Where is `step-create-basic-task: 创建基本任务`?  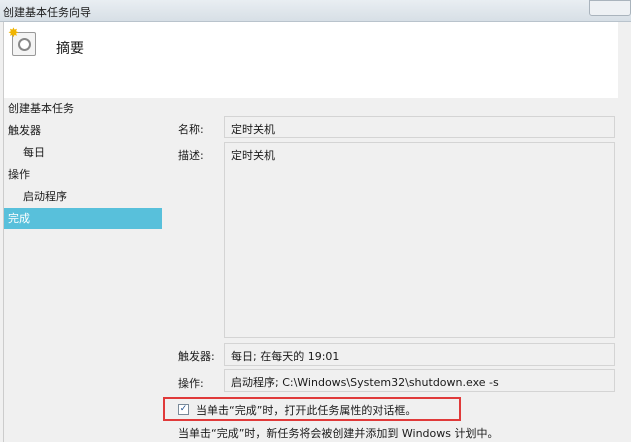
step-create-basic-task: 创建基本任务 is located at coordinates (83, 108).